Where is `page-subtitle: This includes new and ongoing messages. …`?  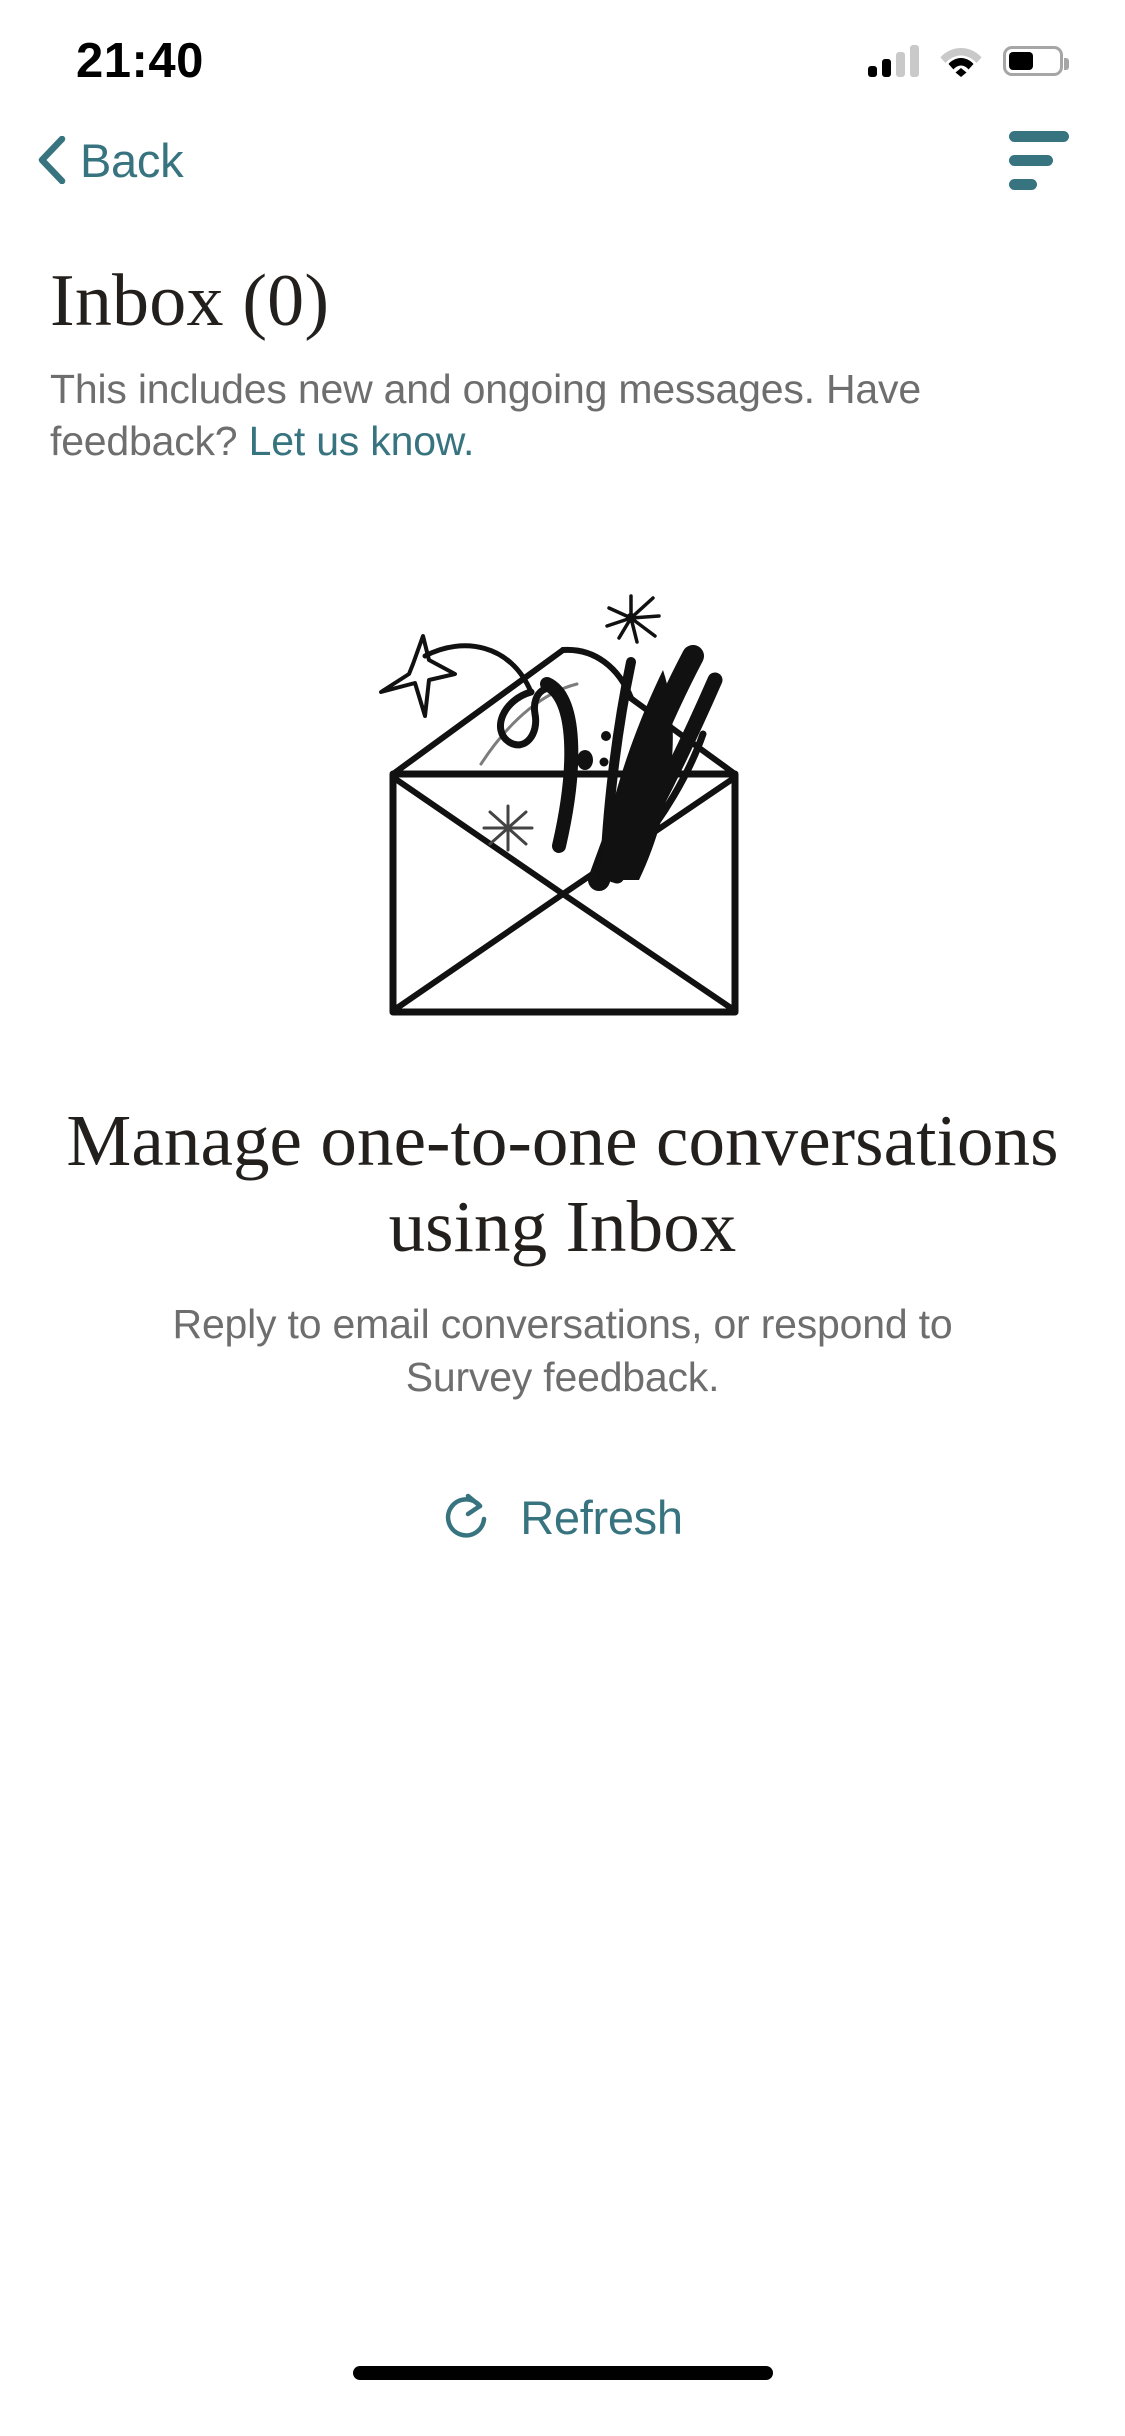
page-subtitle: This includes new and ongoing messages. … is located at coordinates (562, 415).